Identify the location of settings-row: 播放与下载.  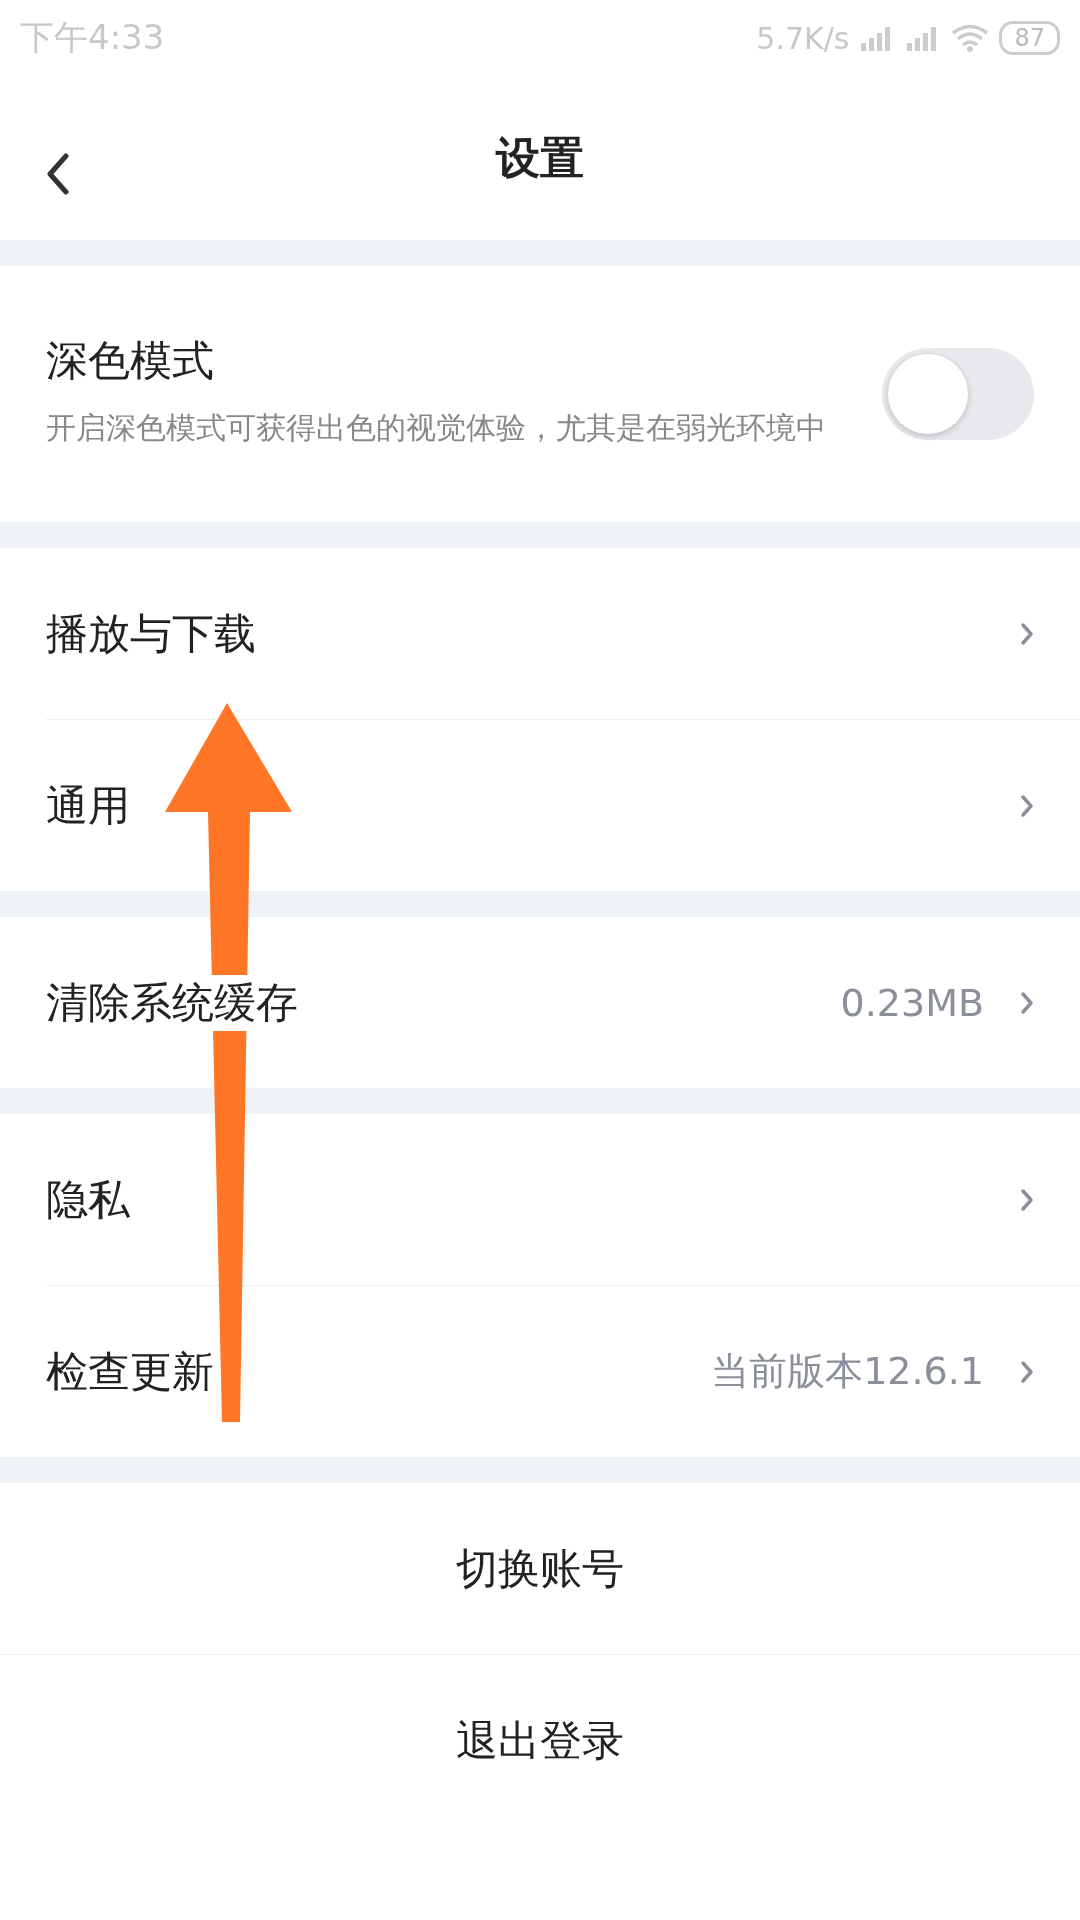
(540, 633).